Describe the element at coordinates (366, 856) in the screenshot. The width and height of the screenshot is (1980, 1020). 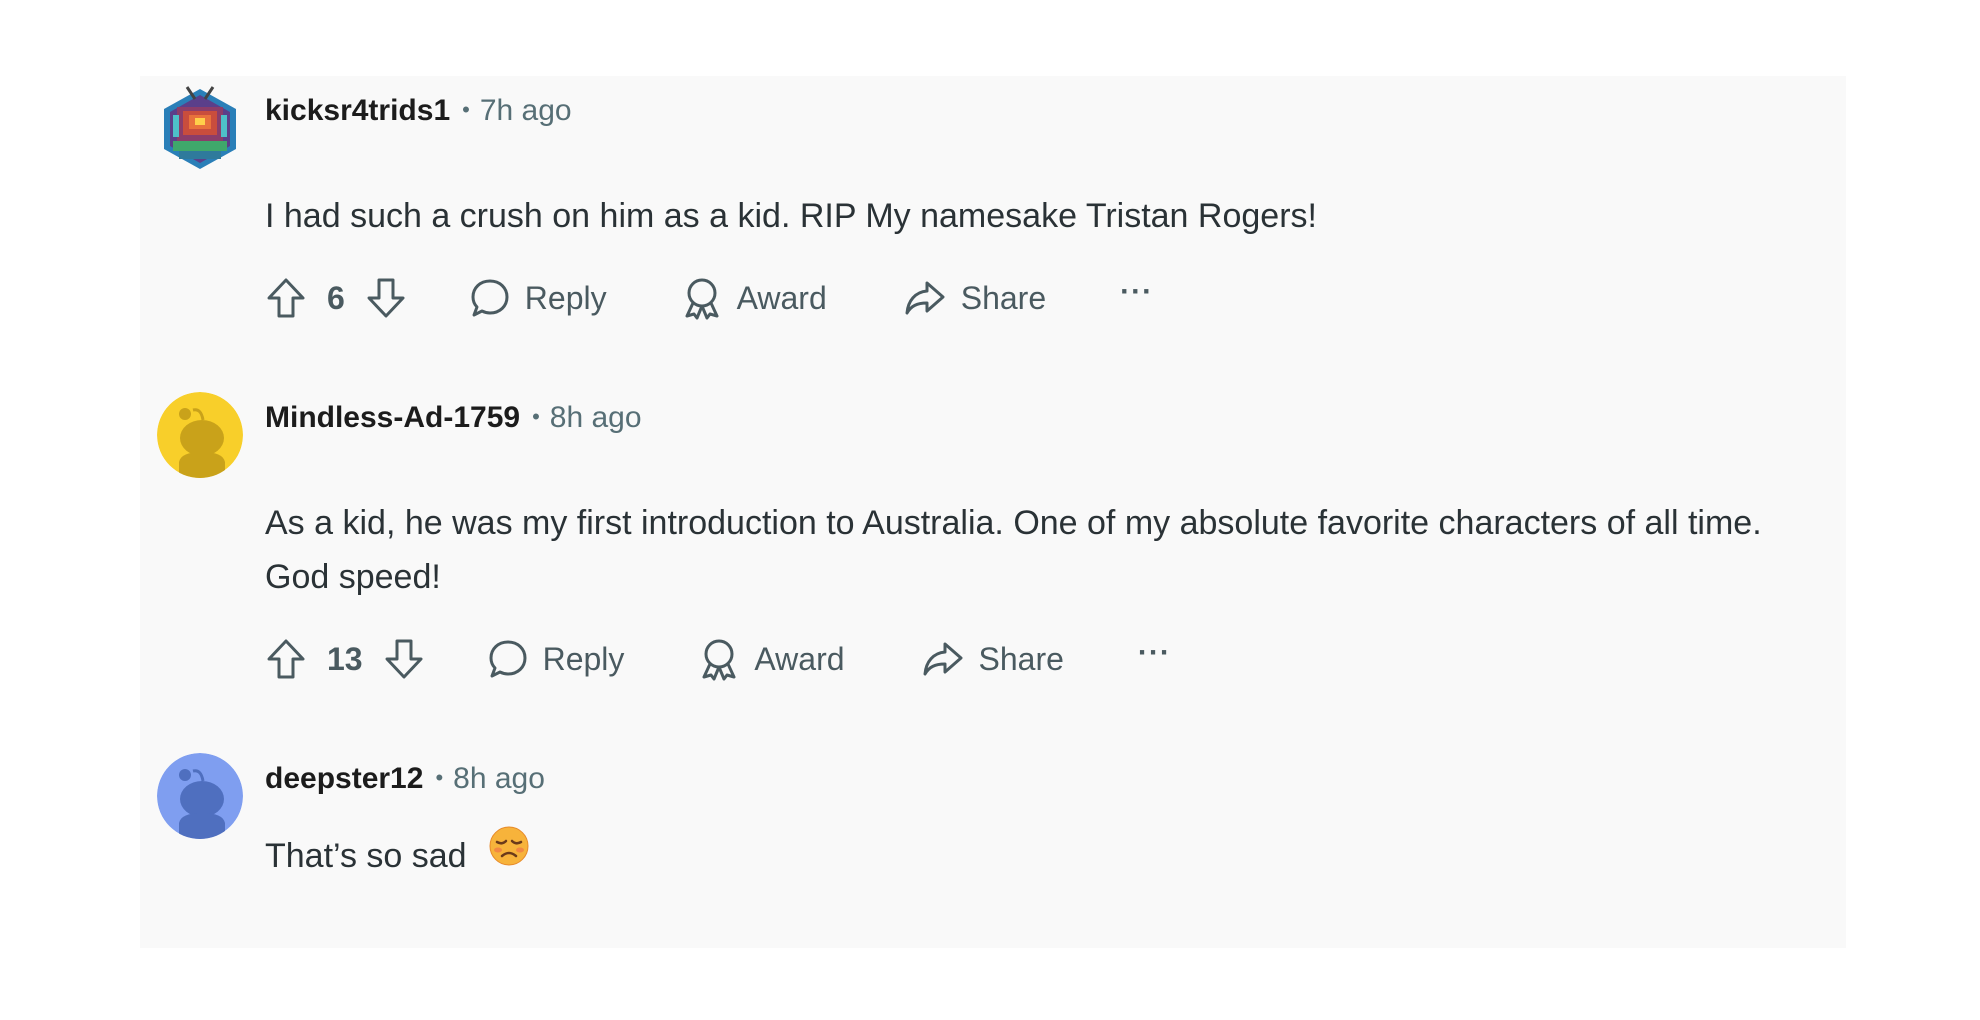
I see `comment-text: That’s so sad` at that location.